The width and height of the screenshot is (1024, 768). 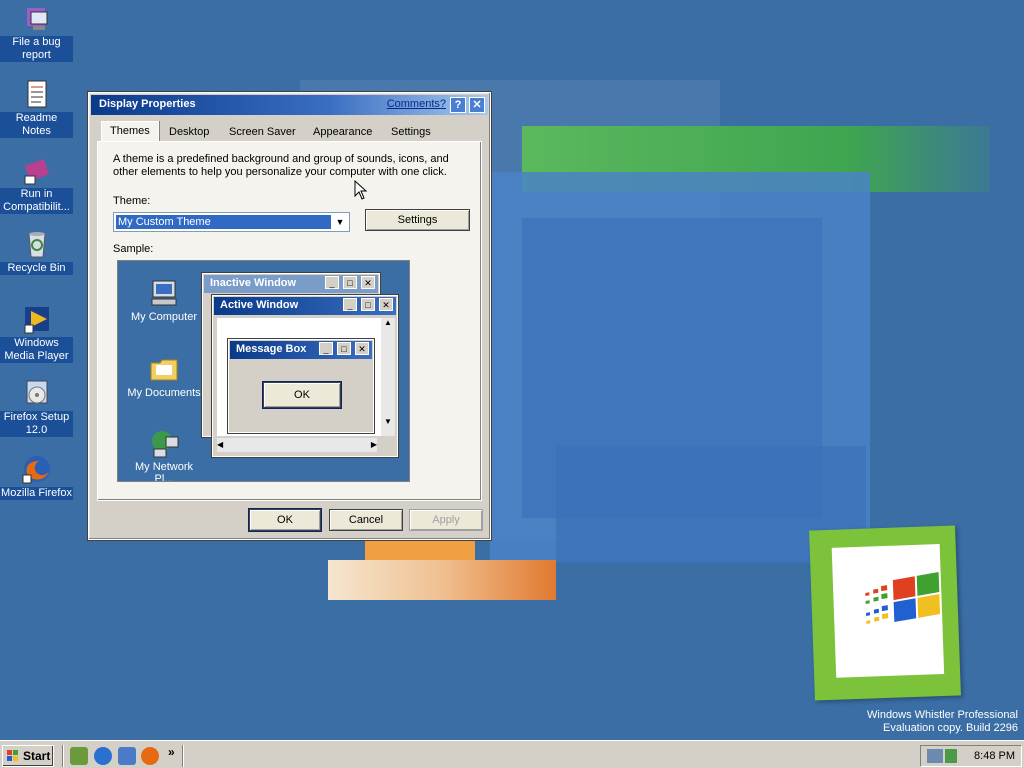 I want to click on tab-appearance: Appearance, so click(x=342, y=132).